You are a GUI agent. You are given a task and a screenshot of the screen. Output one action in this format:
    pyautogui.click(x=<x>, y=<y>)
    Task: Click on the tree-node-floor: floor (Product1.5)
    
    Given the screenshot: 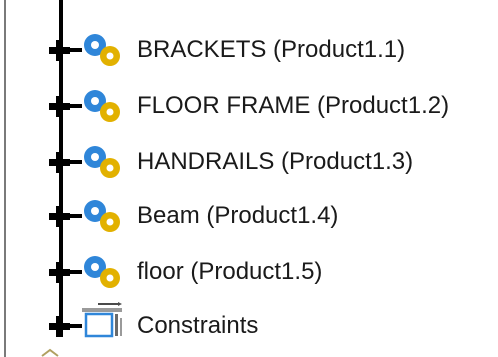 What is the action you would take?
    pyautogui.click(x=249, y=272)
    